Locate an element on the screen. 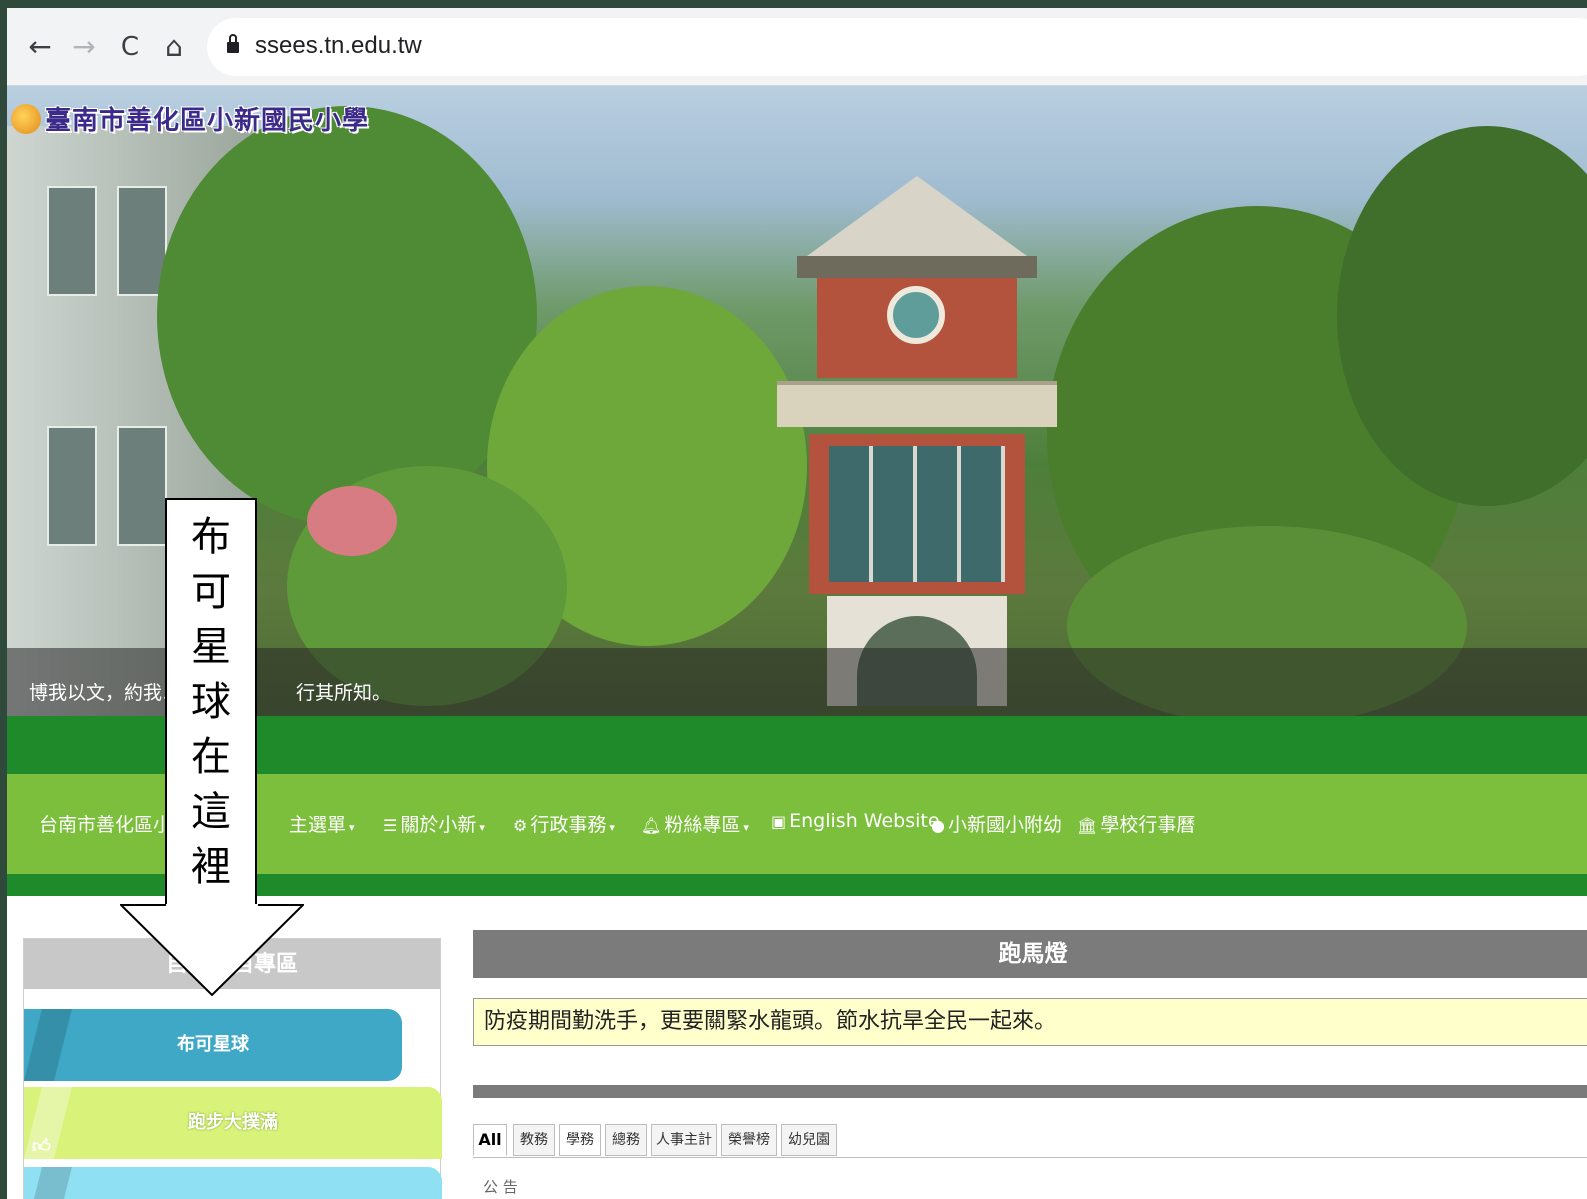 The width and height of the screenshot is (1587, 1199). nav-about: ☰ 關於小新 ▾ is located at coordinates (434, 823).